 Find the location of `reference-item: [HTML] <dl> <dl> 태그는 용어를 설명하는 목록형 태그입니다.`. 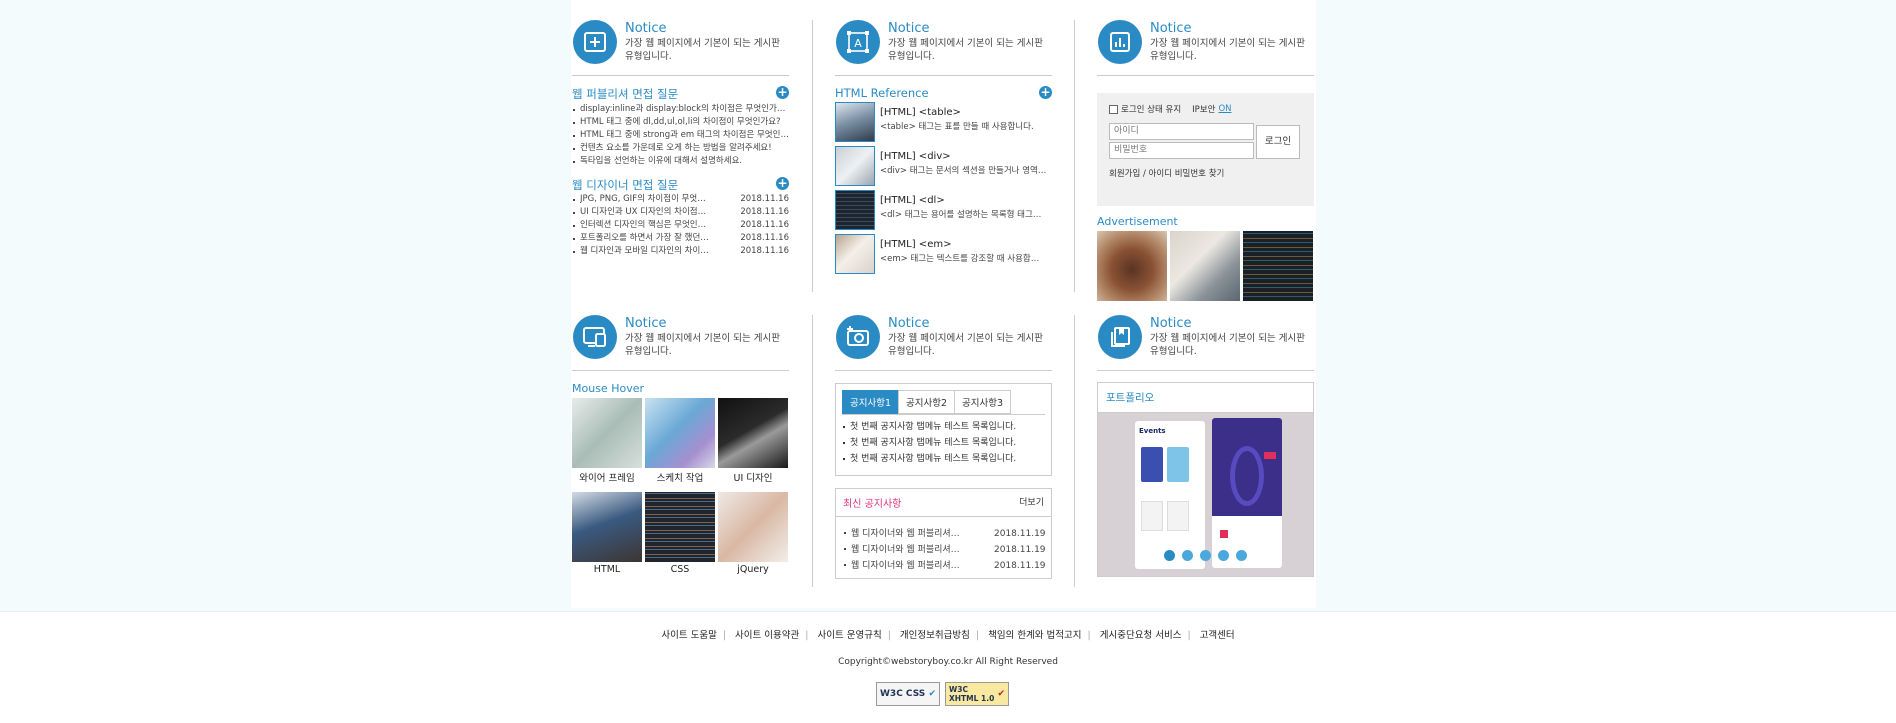

reference-item: [HTML] <dl> <dl> 태그는 용어를 설명하는 목록형 태그입니다. is located at coordinates (943, 212).